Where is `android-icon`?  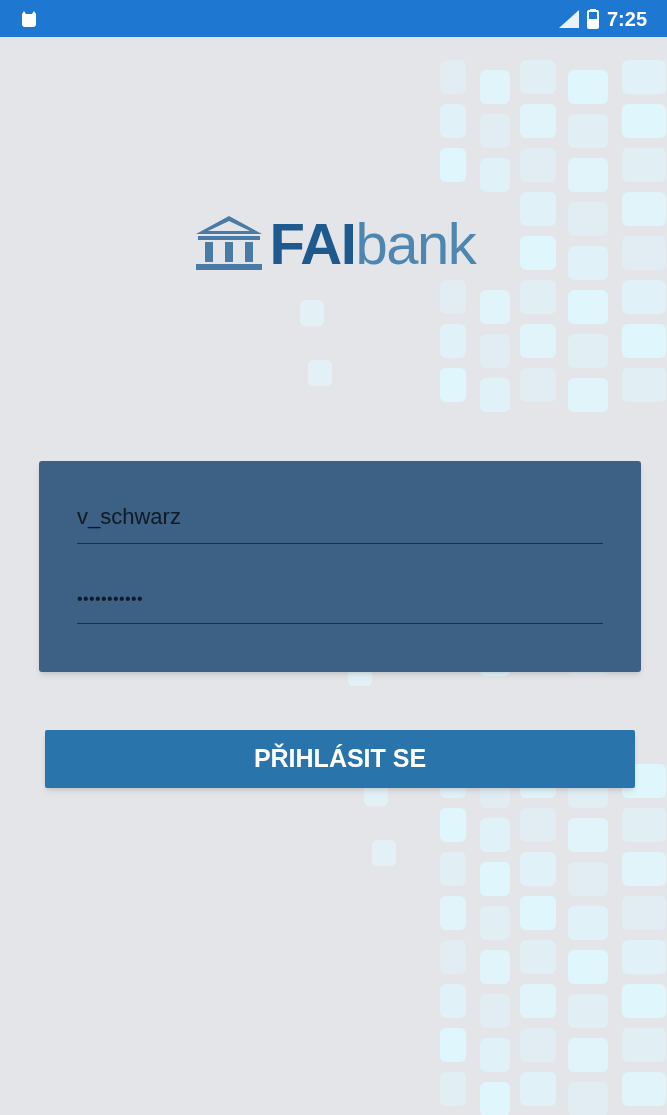 android-icon is located at coordinates (29, 18).